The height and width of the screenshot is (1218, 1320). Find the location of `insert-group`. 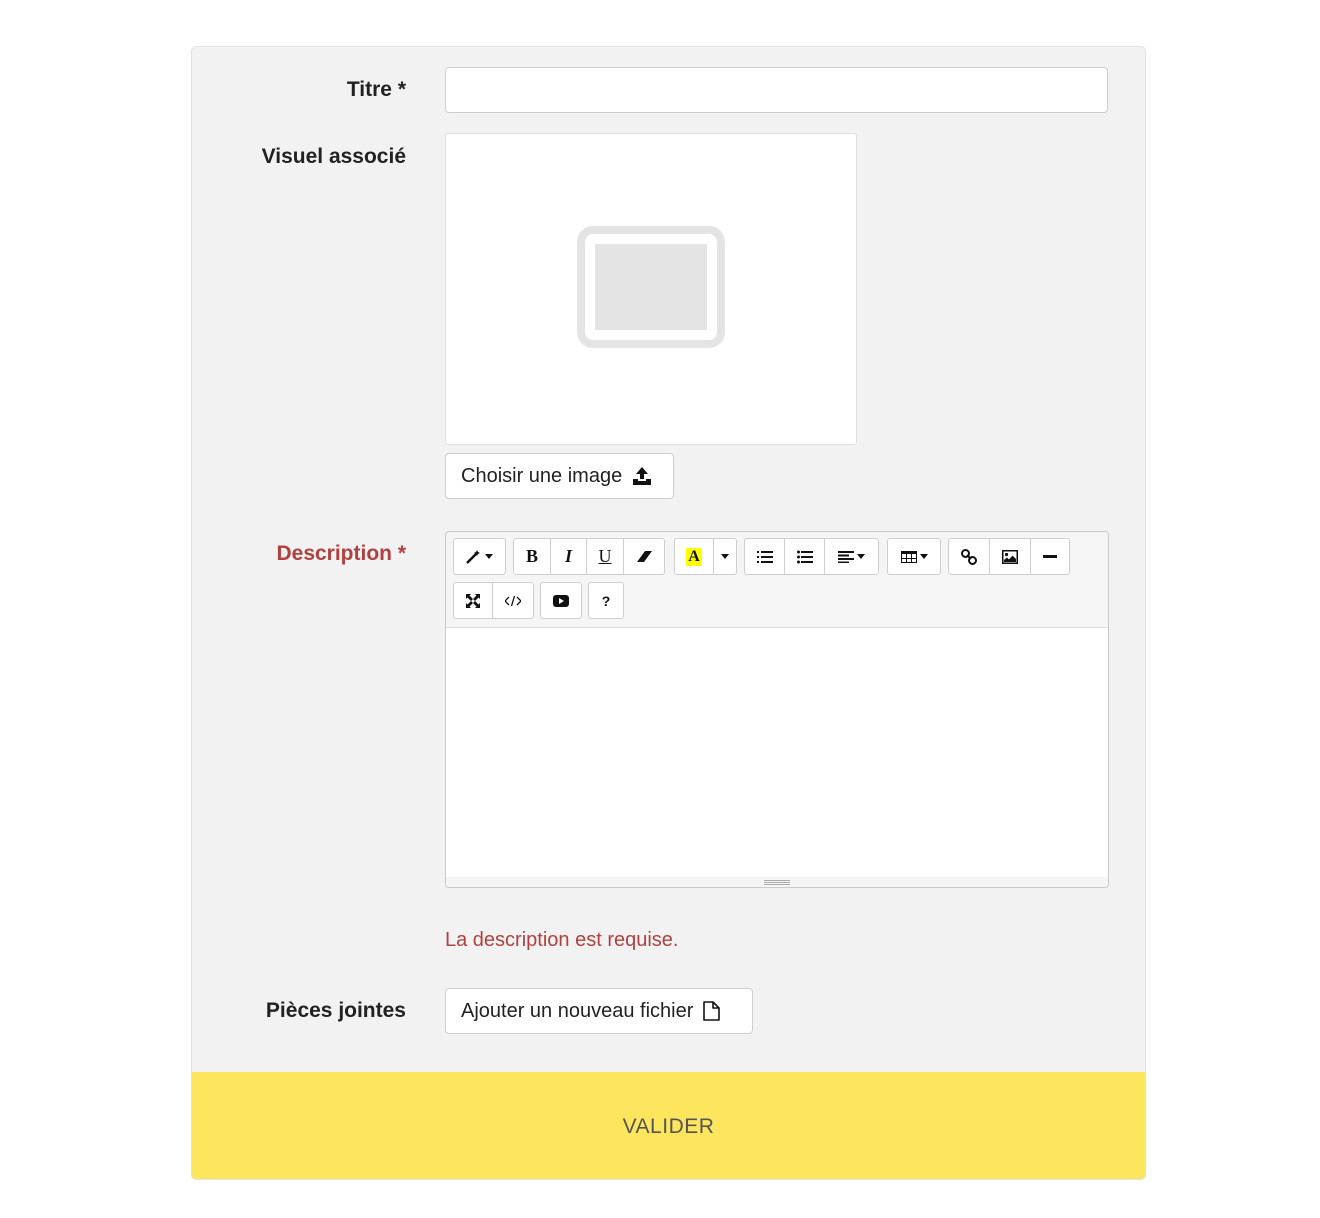

insert-group is located at coordinates (1009, 556).